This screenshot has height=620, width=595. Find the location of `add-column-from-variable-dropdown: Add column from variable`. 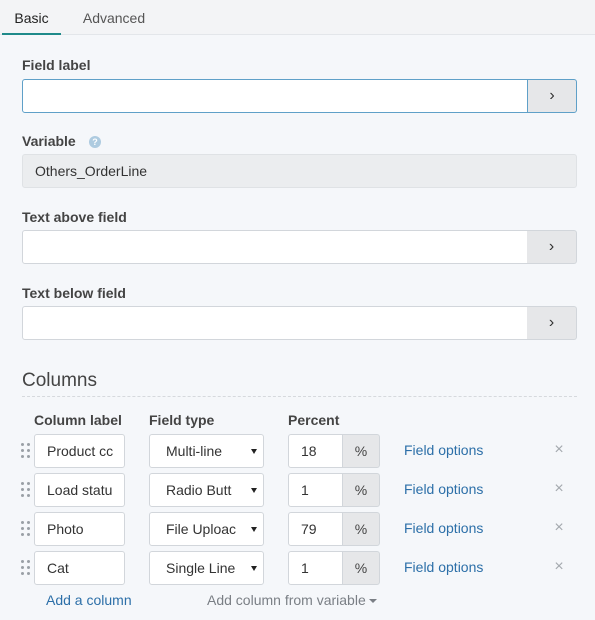

add-column-from-variable-dropdown: Add column from variable is located at coordinates (292, 600).